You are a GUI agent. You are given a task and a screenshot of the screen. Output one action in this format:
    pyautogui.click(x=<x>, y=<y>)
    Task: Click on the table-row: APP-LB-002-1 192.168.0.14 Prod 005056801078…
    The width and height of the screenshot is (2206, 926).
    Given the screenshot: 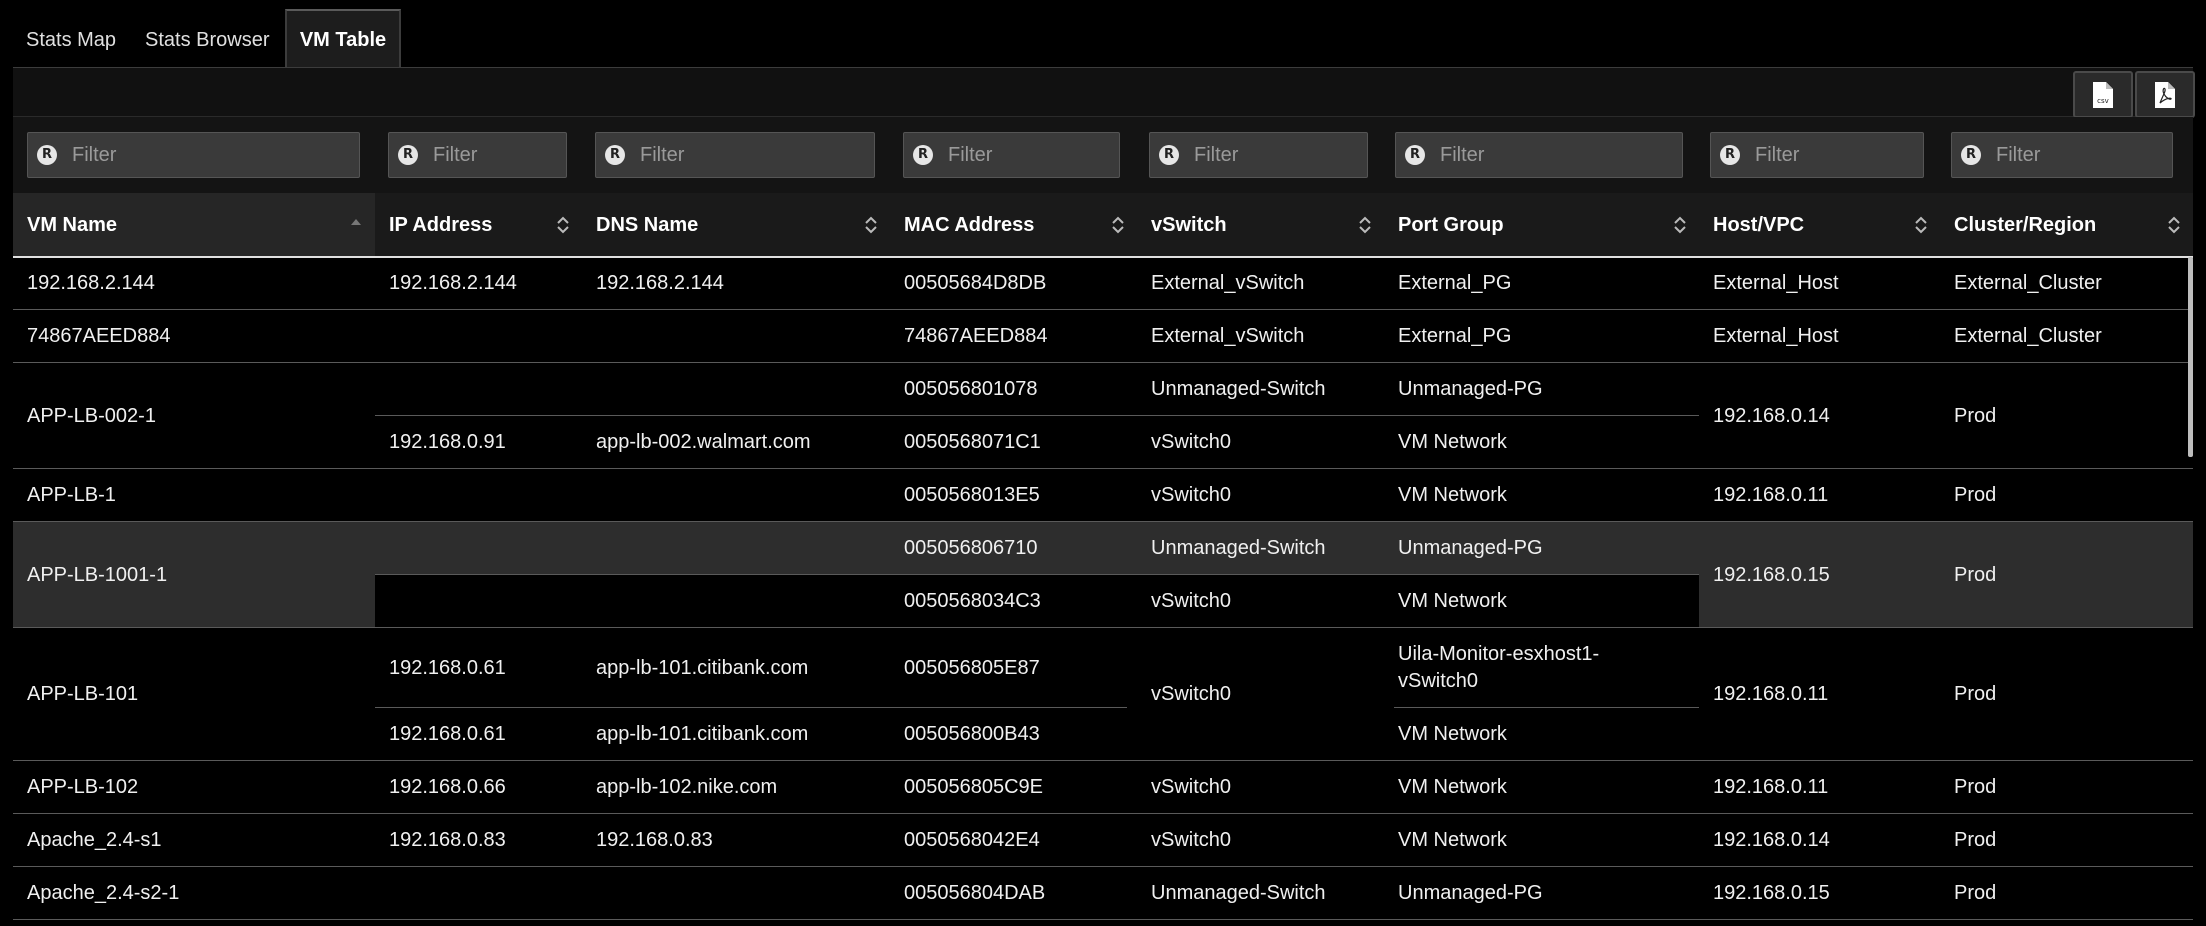 What is the action you would take?
    pyautogui.click(x=1103, y=416)
    